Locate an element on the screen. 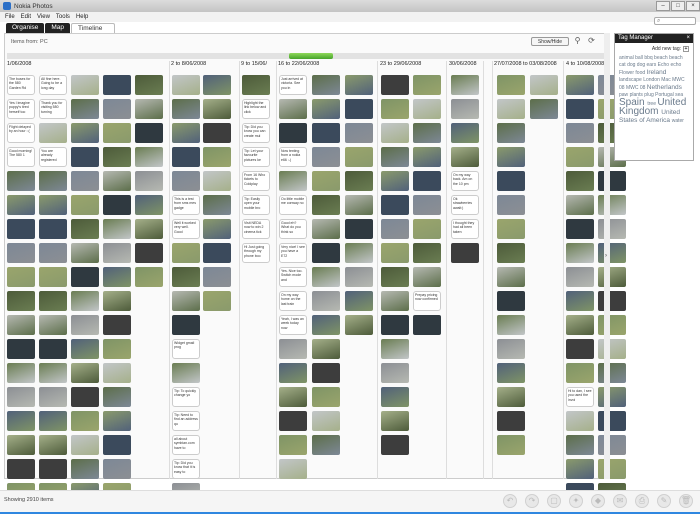 The image size is (700, 514). close-icon: × is located at coordinates (688, 38).